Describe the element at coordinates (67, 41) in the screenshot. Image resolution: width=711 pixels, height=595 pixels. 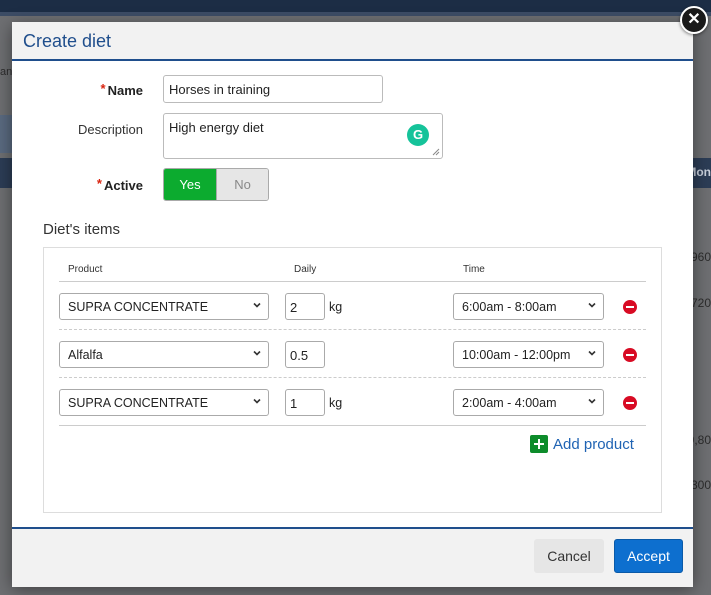
I see `dialog-title: Create diet` at that location.